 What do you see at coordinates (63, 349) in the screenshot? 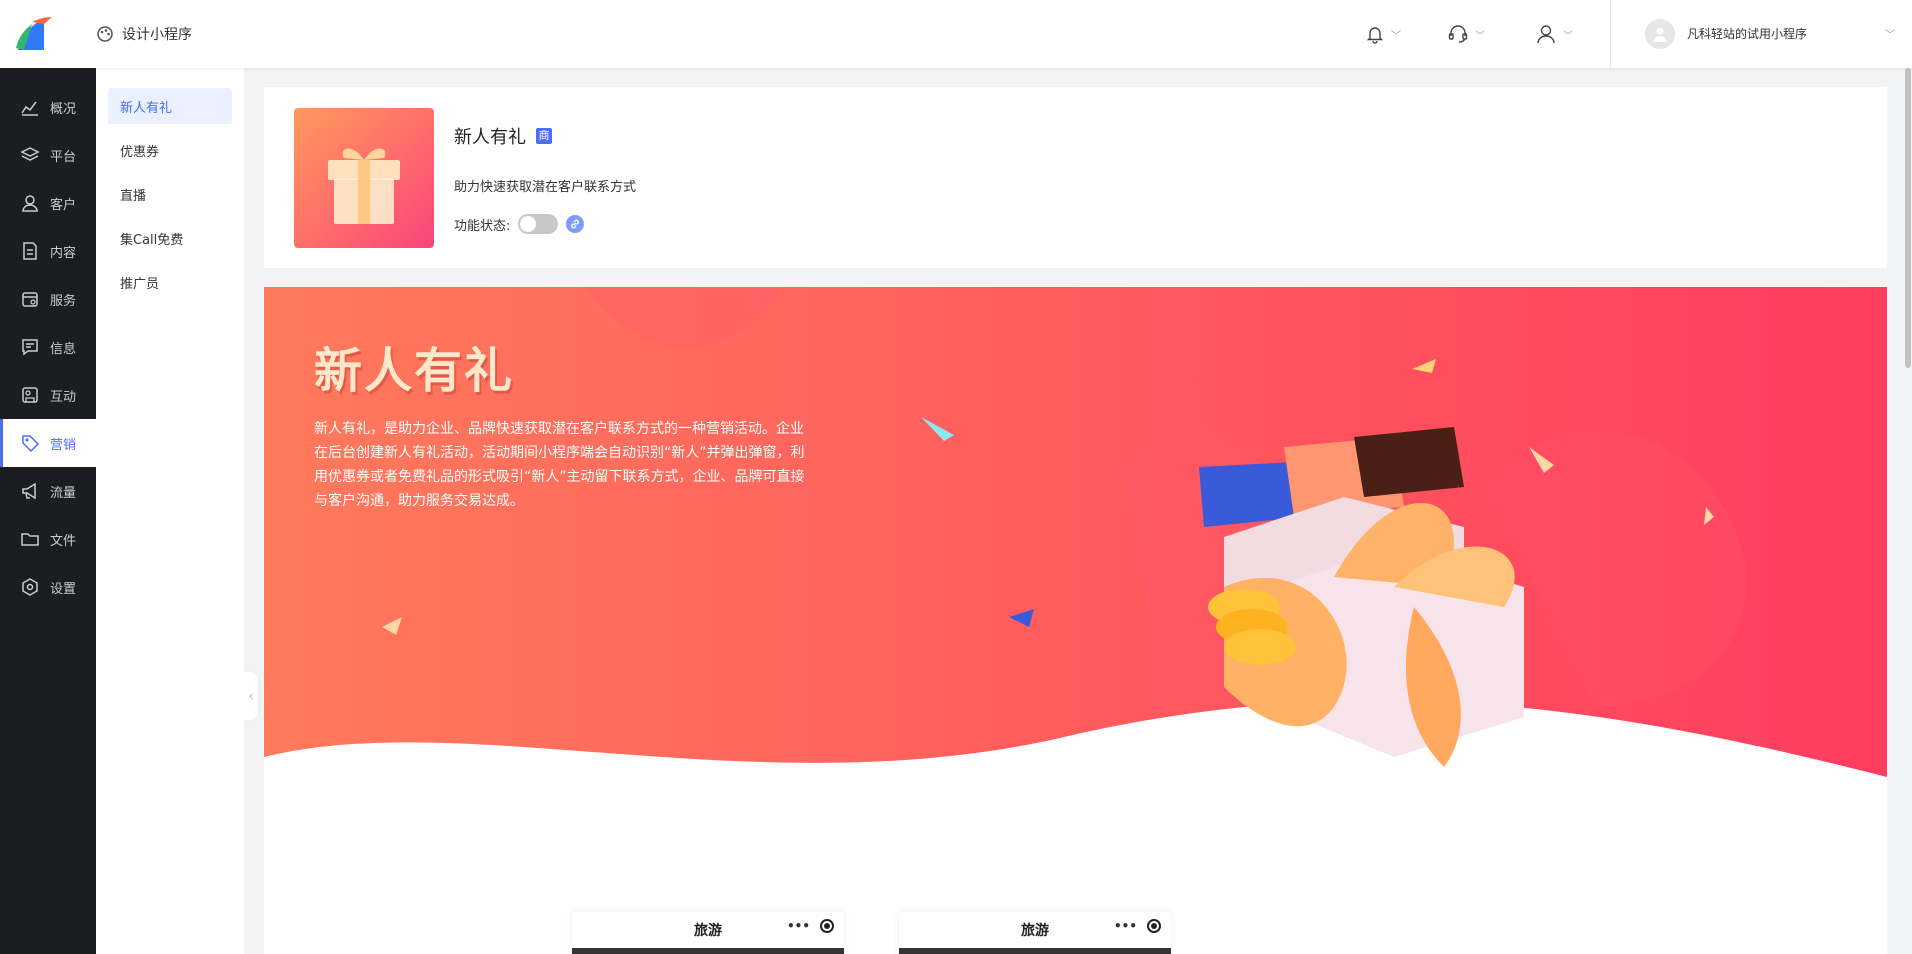
I see `sidebar-item-label: 信息` at bounding box center [63, 349].